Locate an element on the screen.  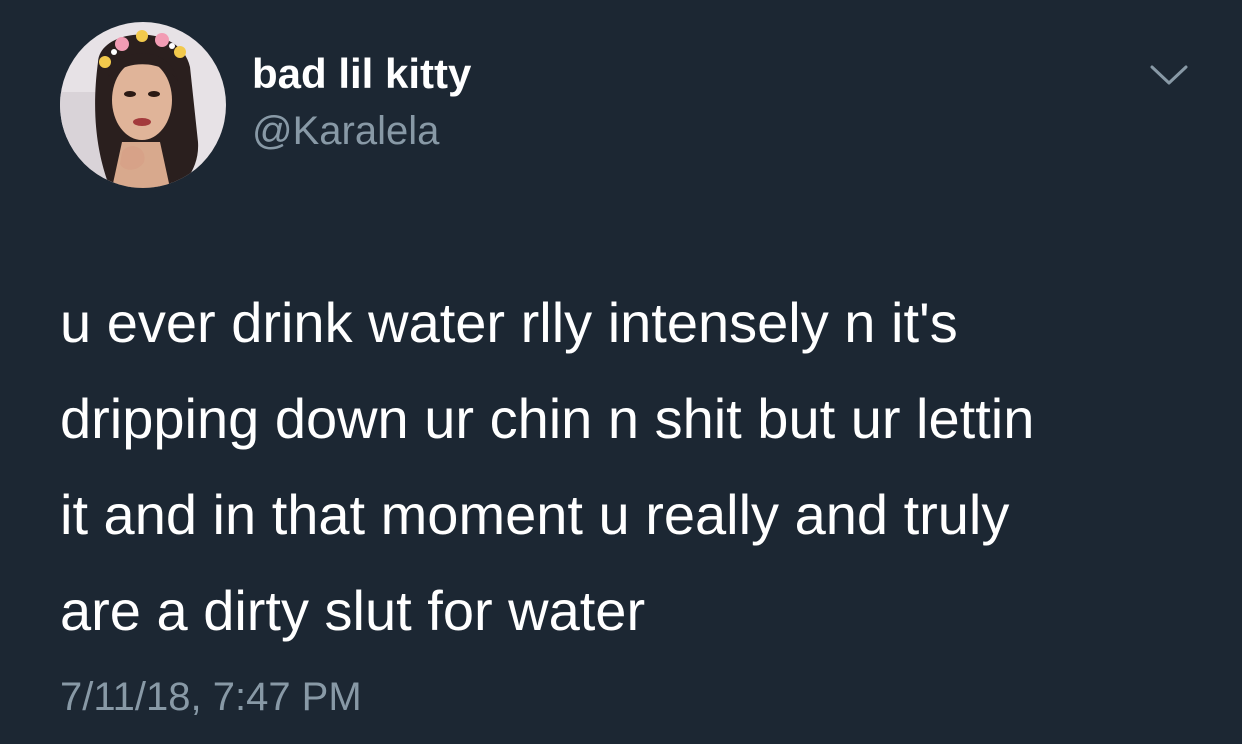
tweet-text-line: are a dirty slut for water is located at coordinates (353, 610).